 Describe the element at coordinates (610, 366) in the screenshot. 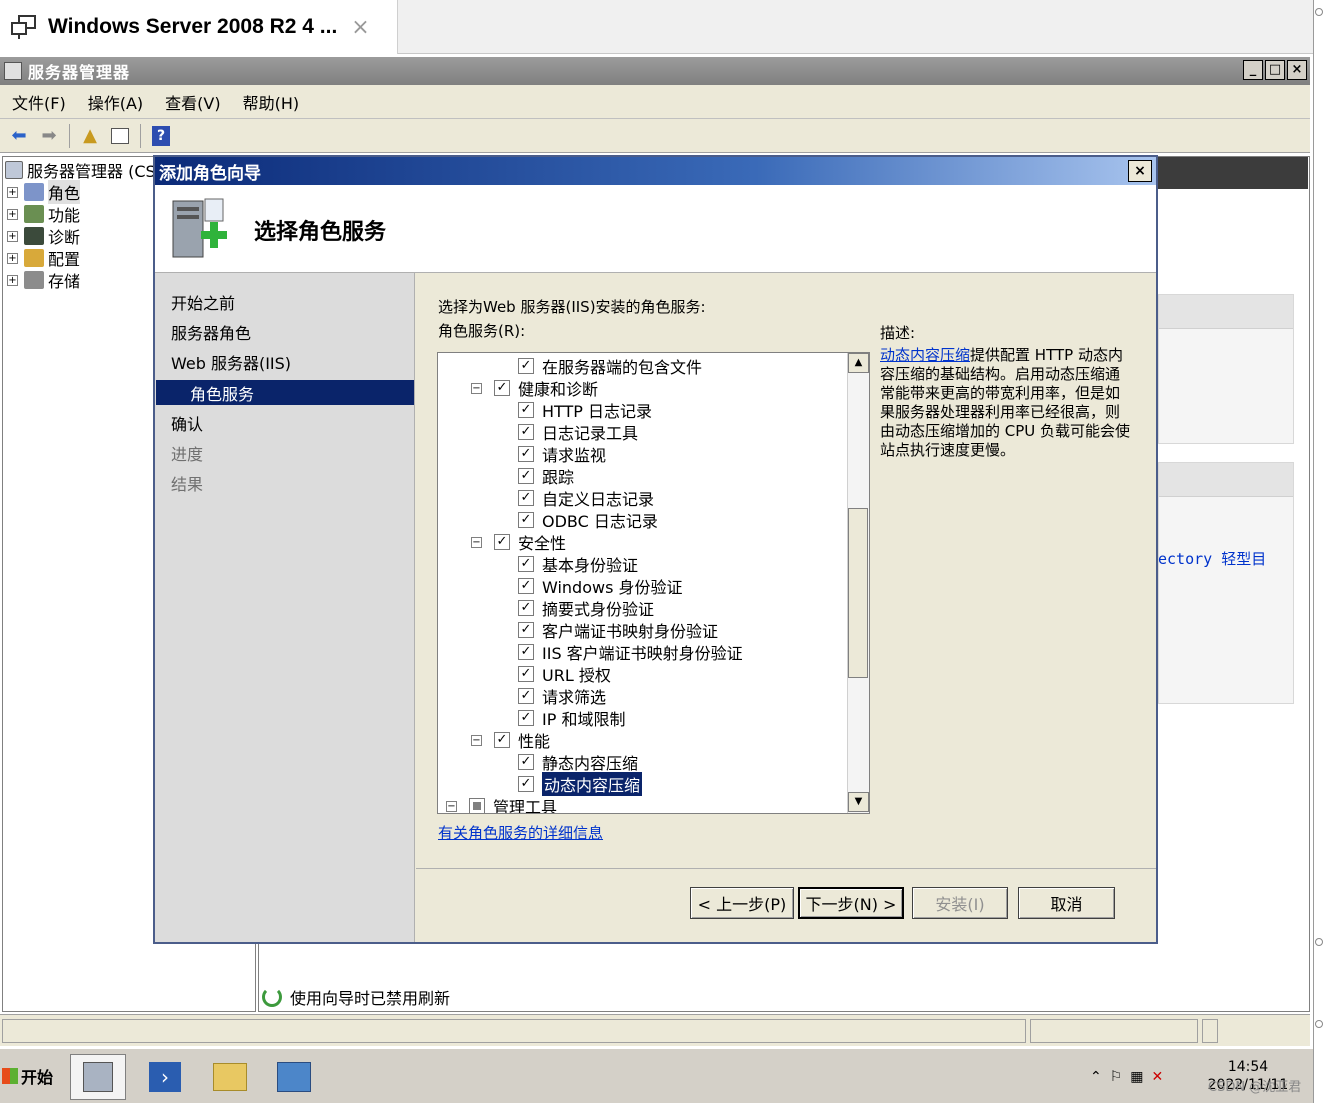

I see `list-item: ✓ 在服务器端的包含文件` at that location.